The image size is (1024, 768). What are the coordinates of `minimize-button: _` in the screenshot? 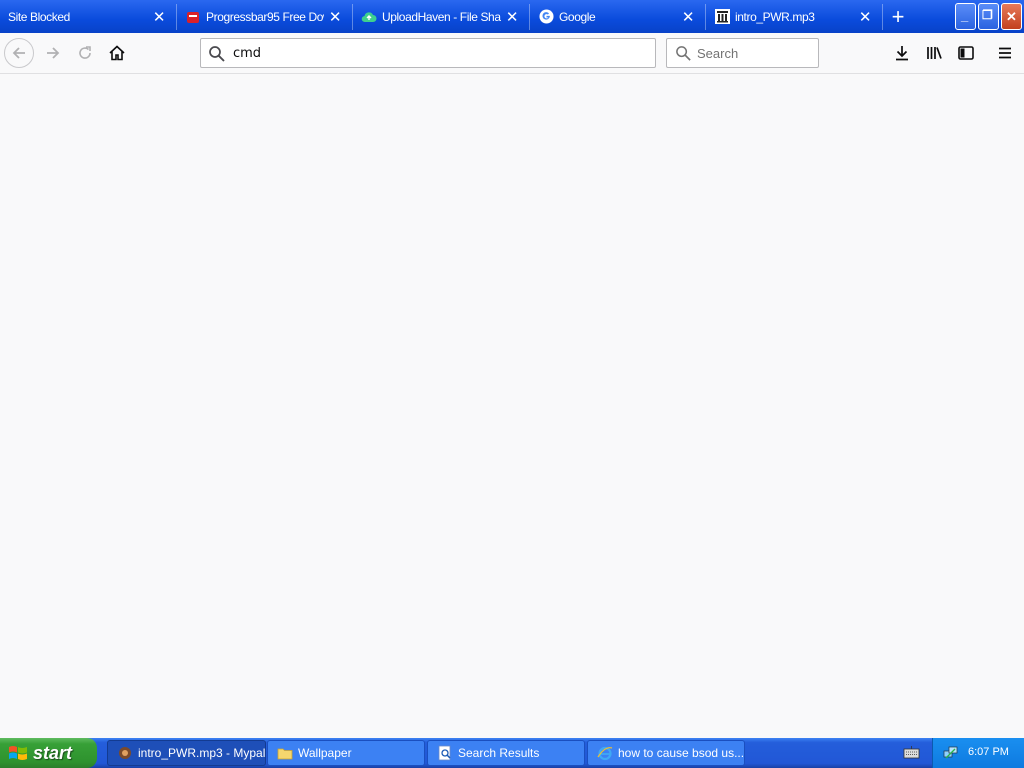 It's located at (965, 16).